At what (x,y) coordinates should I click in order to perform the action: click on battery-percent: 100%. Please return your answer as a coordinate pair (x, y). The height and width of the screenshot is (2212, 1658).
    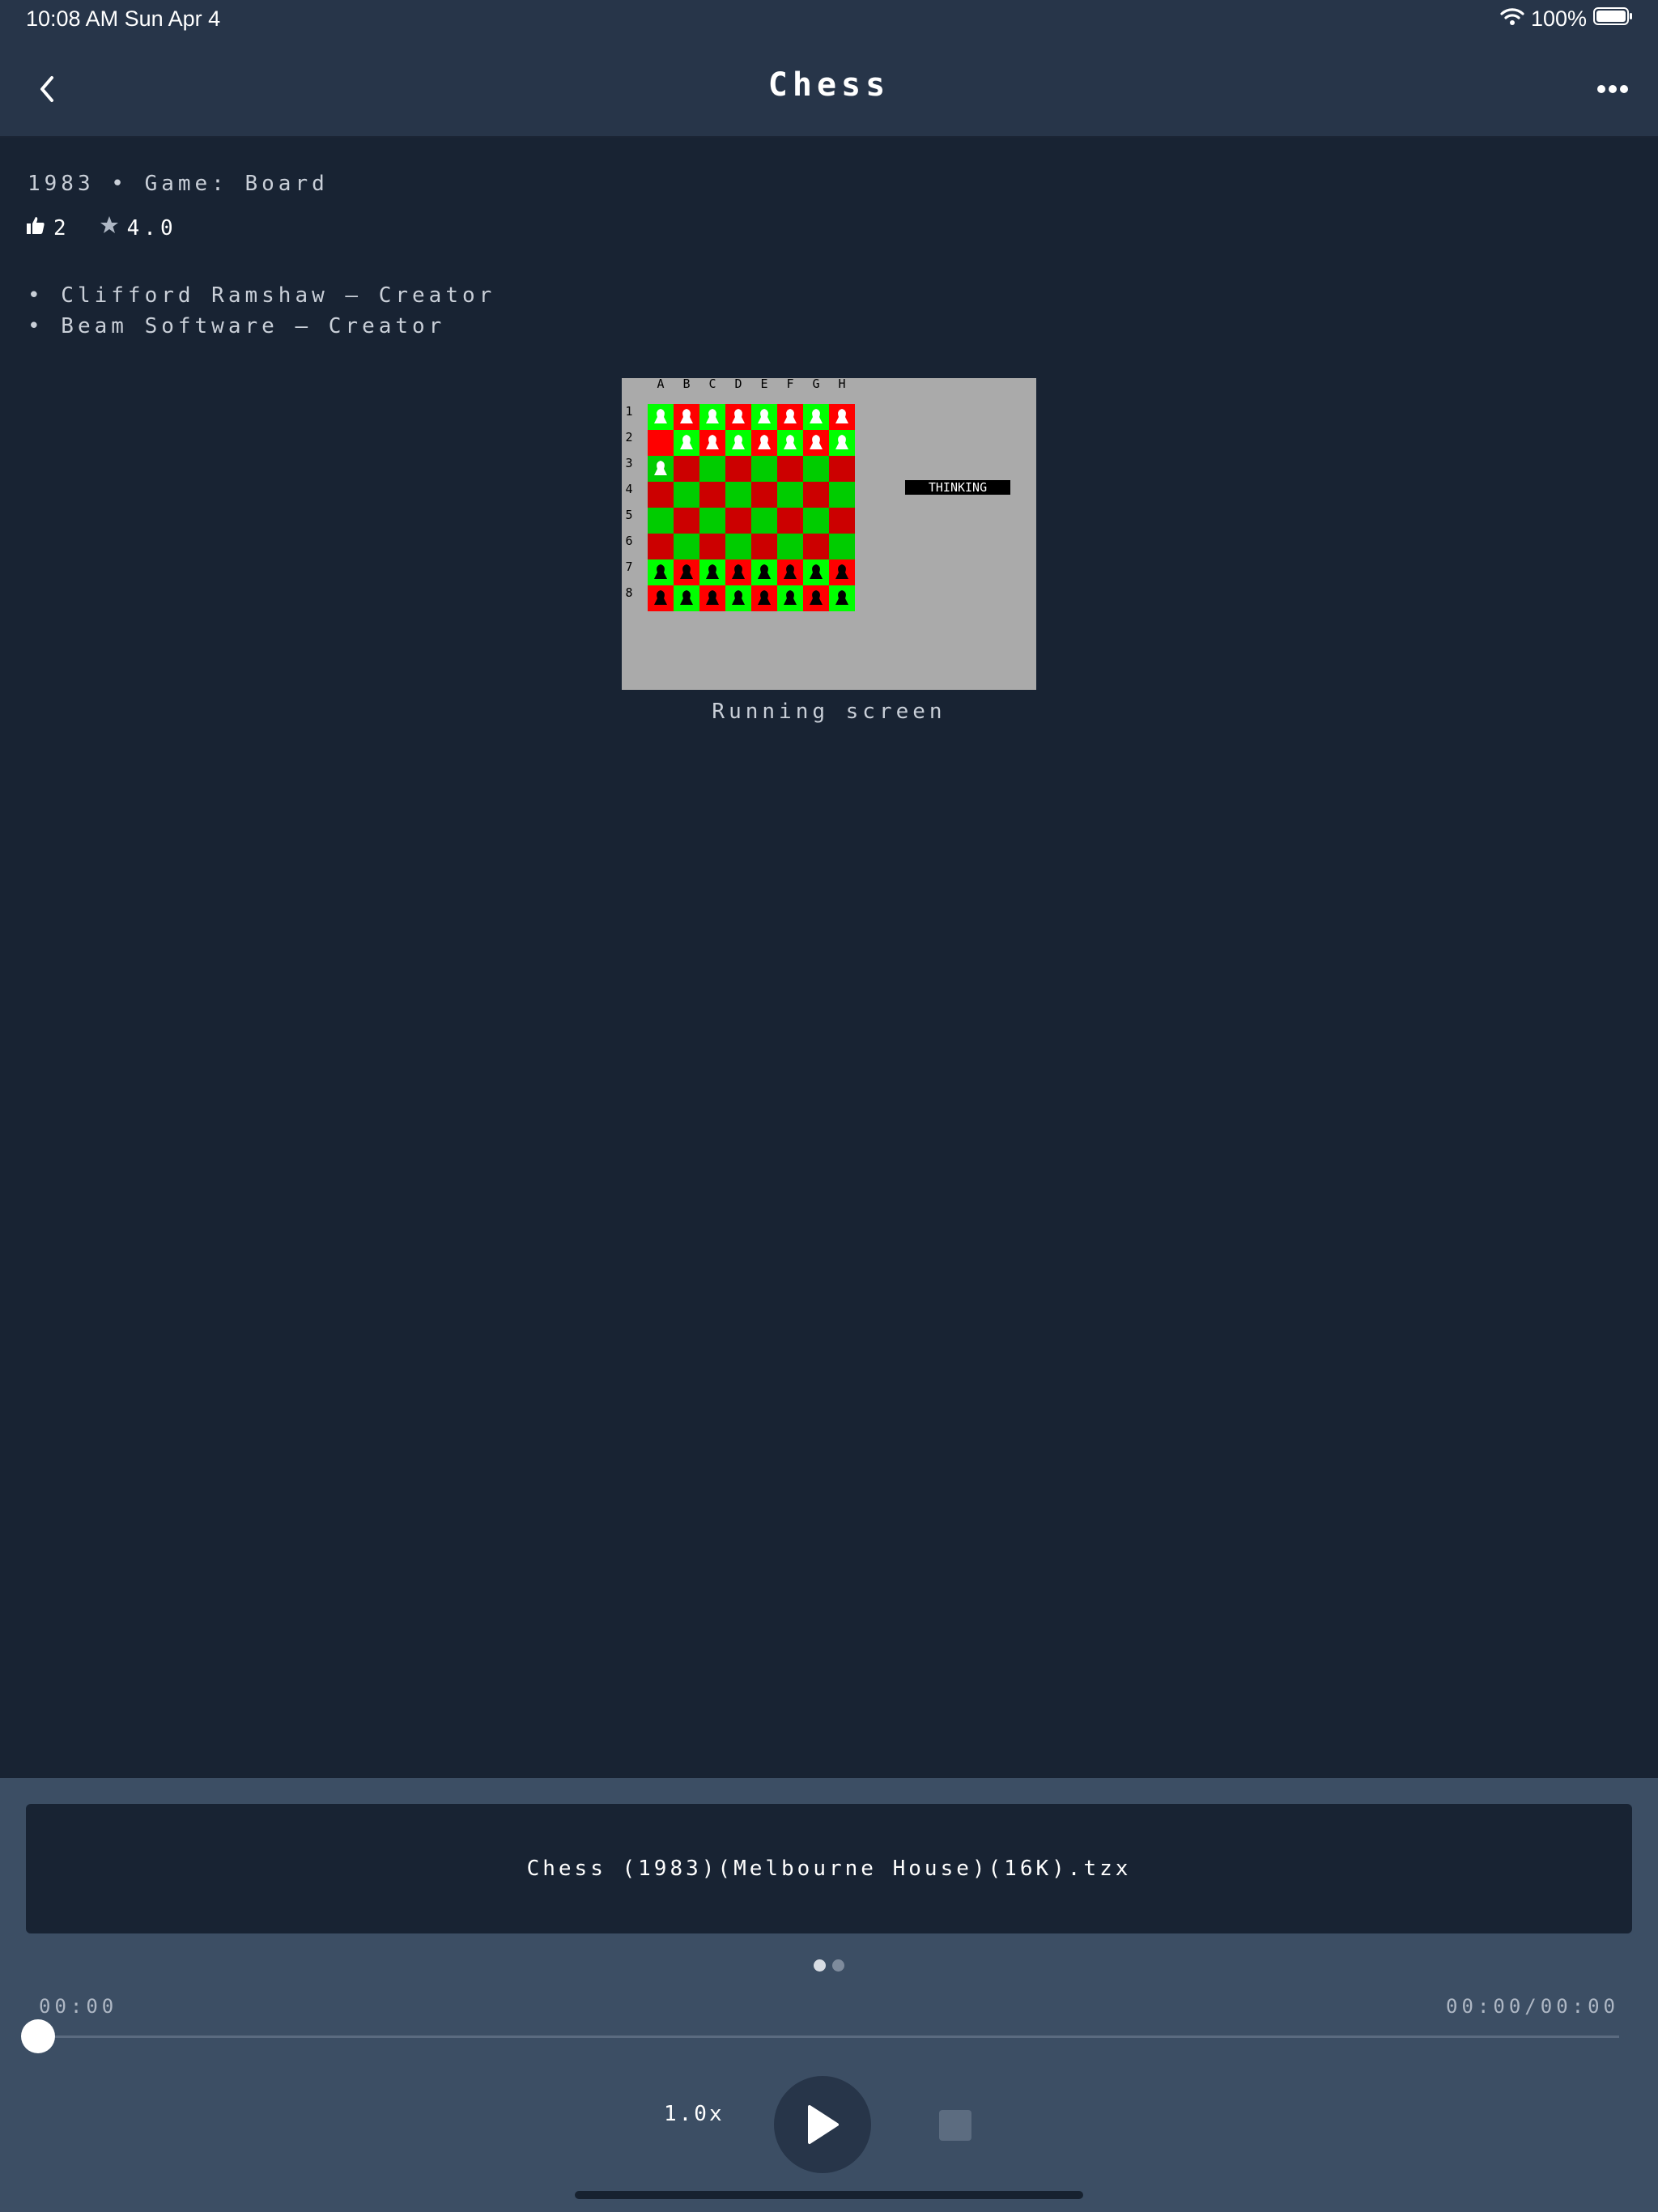
    Looking at the image, I should click on (1558, 19).